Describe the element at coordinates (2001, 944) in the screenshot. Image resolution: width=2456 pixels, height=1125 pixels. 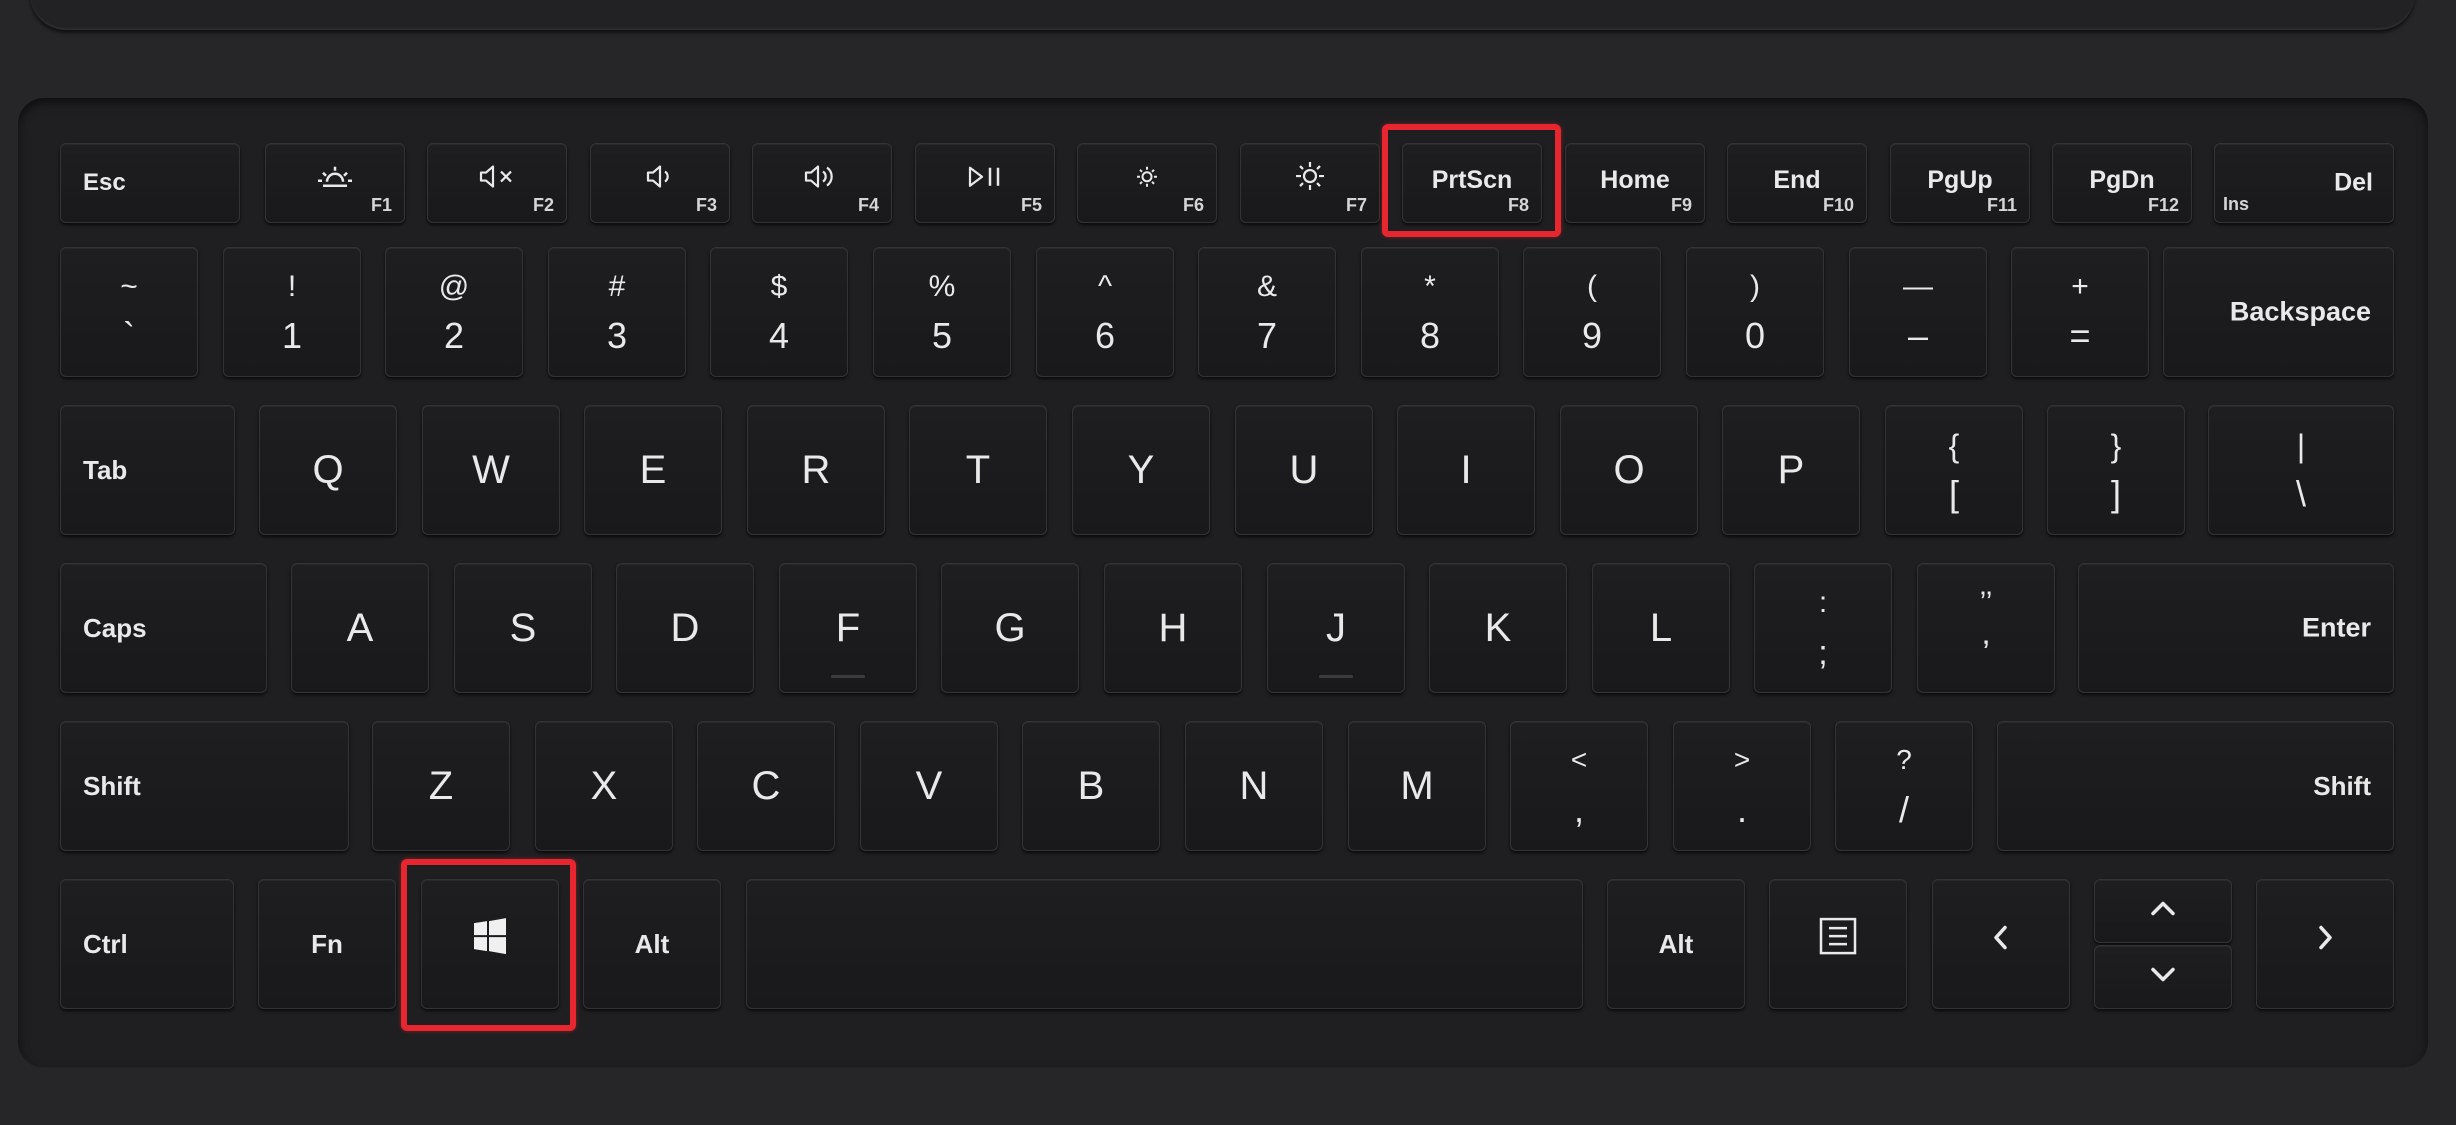
I see `key-arrow-left` at that location.